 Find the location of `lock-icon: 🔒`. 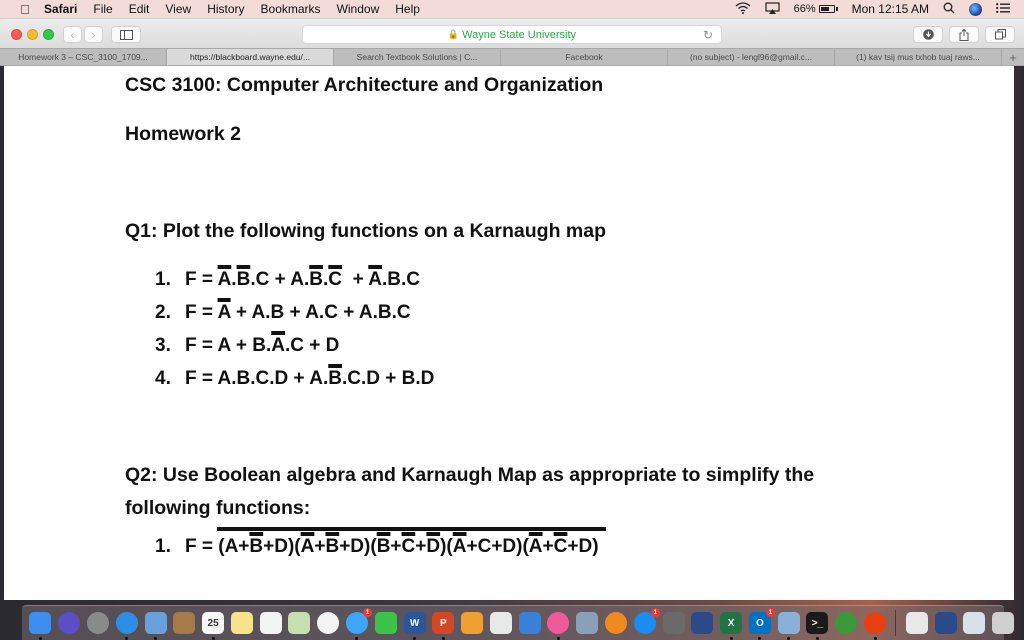

lock-icon: 🔒 is located at coordinates (453, 34).